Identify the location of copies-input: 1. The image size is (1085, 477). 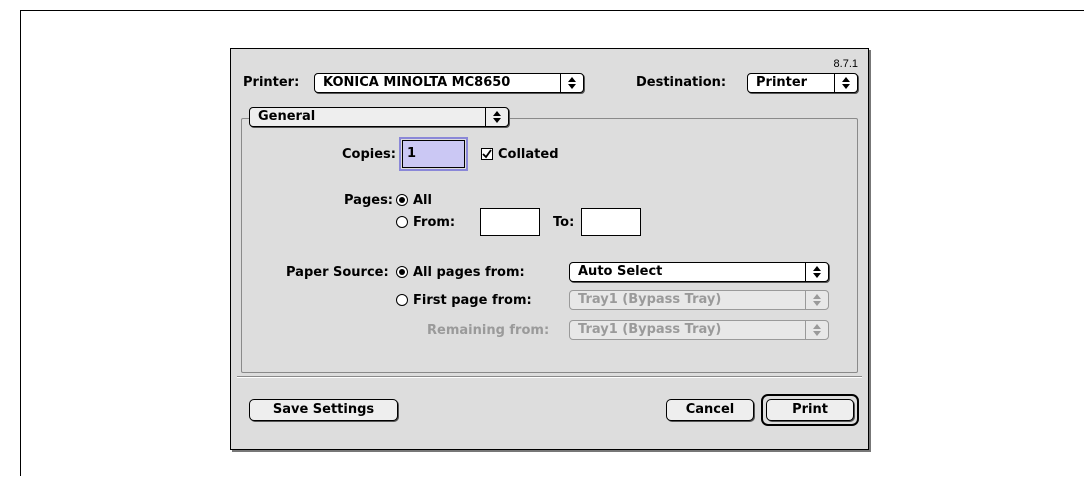
(433, 154).